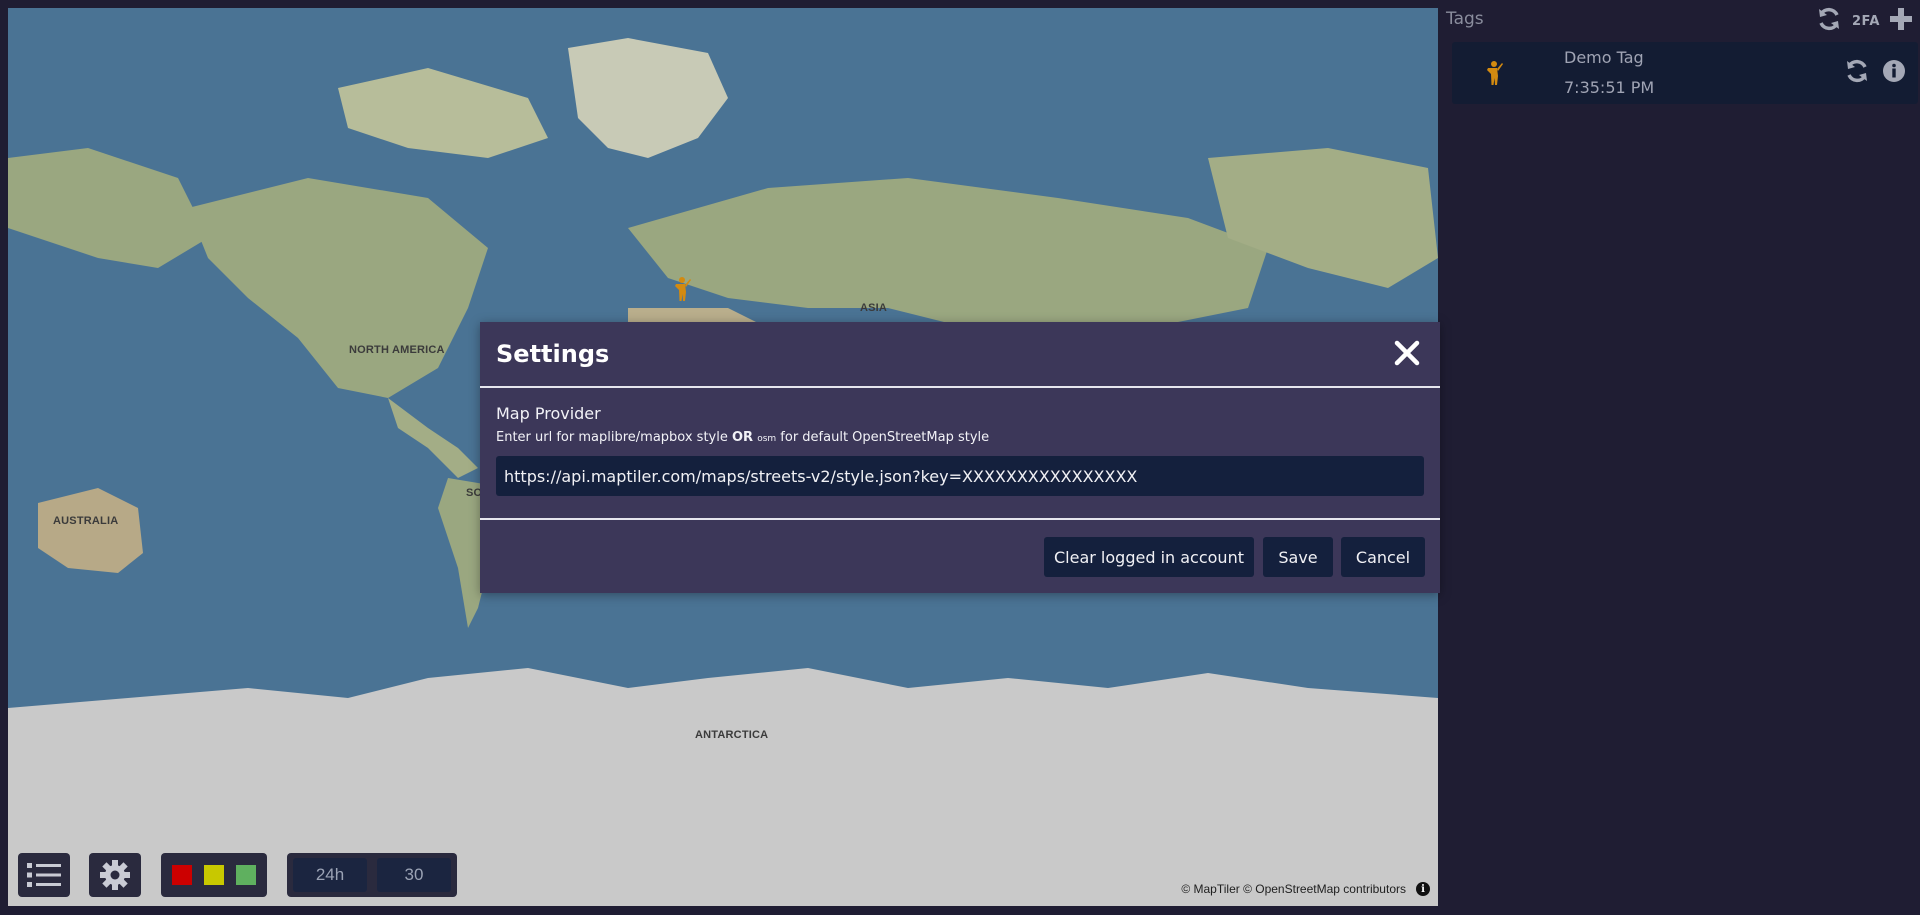  I want to click on save-button: Save, so click(1298, 557).